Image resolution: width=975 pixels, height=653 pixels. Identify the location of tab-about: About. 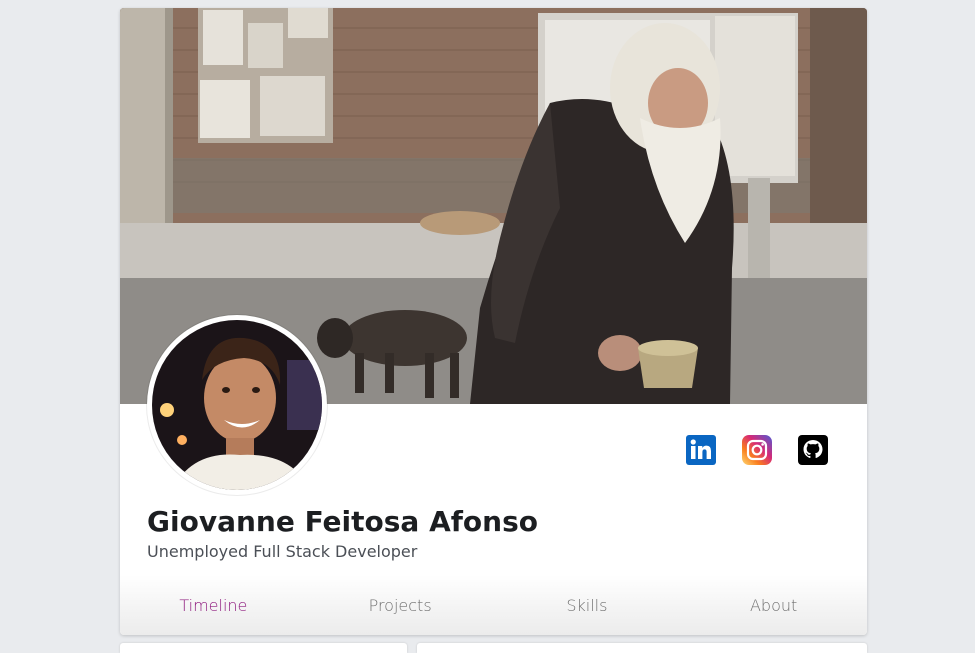
(773, 605).